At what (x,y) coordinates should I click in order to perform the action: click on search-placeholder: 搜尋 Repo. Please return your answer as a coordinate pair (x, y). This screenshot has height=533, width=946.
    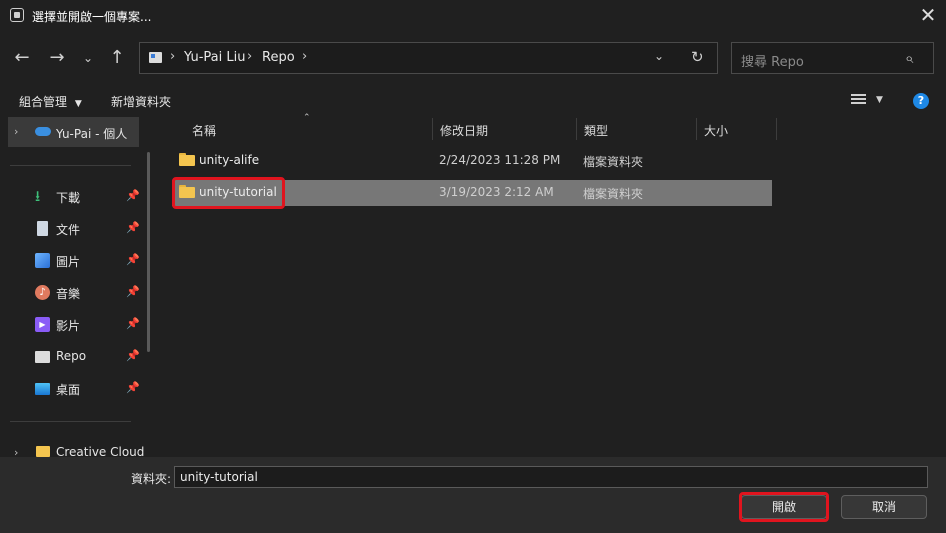
    Looking at the image, I should click on (772, 62).